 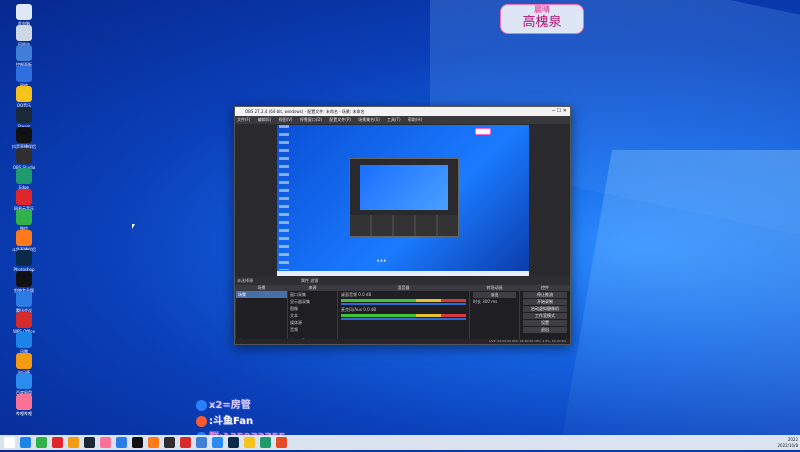 I want to click on properties-filters: 属性 滤镜, so click(x=309, y=281).